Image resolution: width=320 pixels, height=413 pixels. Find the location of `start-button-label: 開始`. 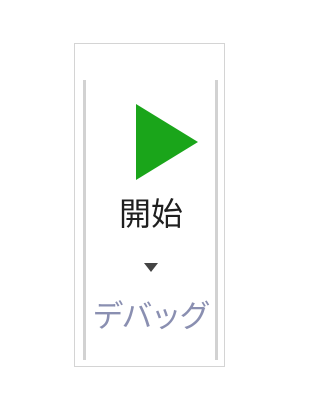

start-button-label: 開始 is located at coordinates (150, 214).